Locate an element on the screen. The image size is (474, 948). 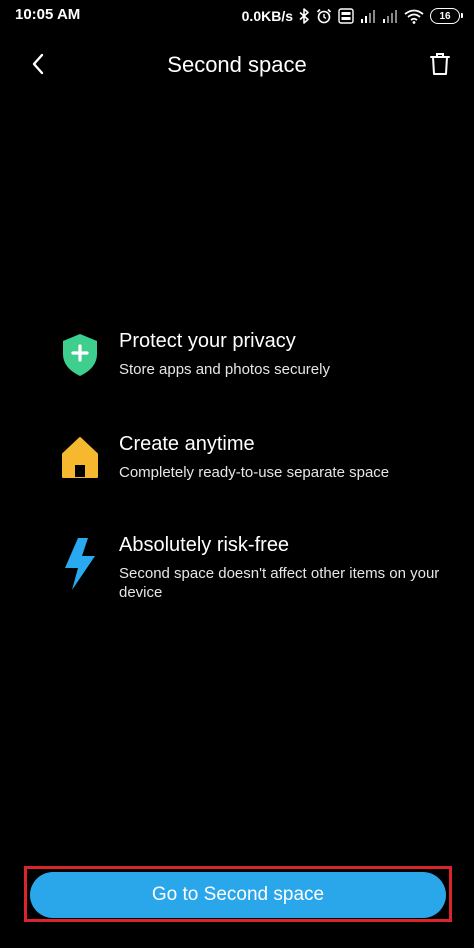
feature-title: Create anytime is located at coordinates (187, 444).